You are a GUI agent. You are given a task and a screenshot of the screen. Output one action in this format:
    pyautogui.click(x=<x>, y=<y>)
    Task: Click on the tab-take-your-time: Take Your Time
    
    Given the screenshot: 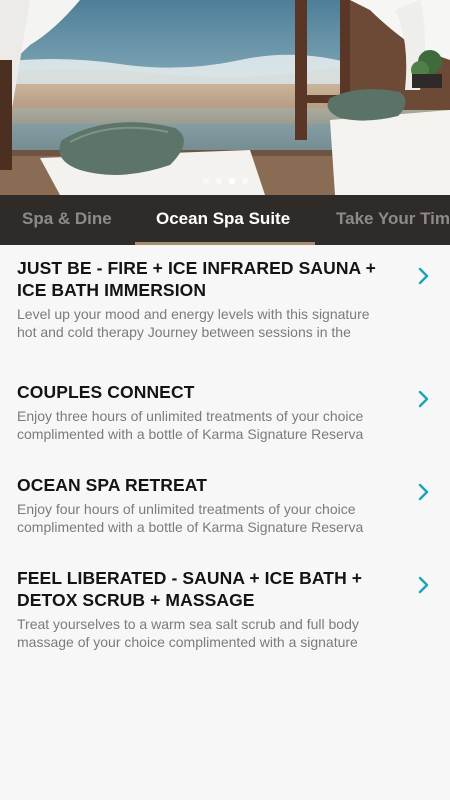 What is the action you would take?
    pyautogui.click(x=393, y=220)
    